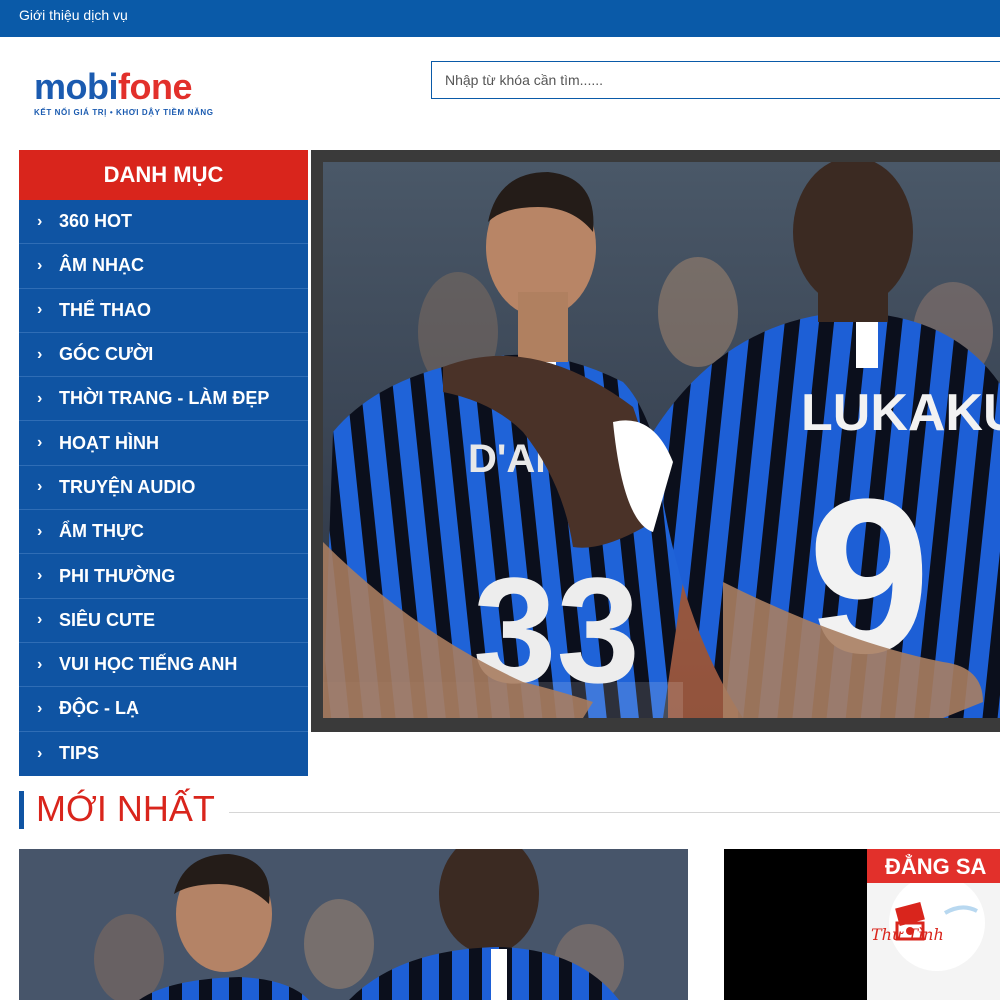 The height and width of the screenshot is (1000, 1000). What do you see at coordinates (500, 18) in the screenshot?
I see `top-bar: Giới thiệu dịch vụ` at bounding box center [500, 18].